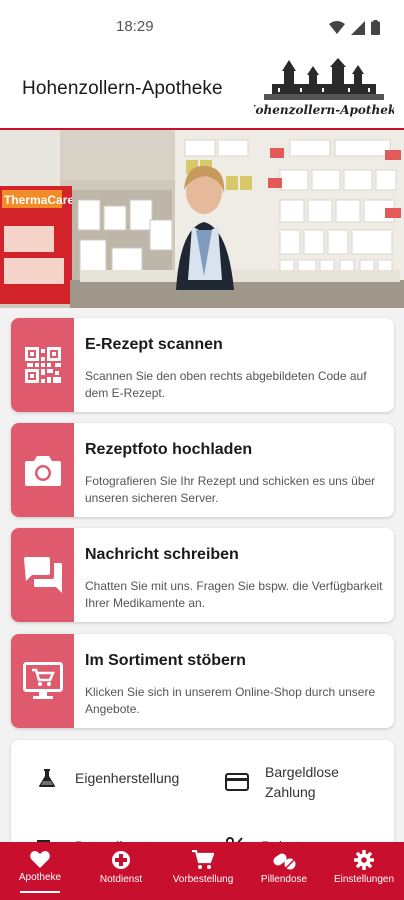 Image resolution: width=404 pixels, height=900 pixels. What do you see at coordinates (358, 27) in the screenshot?
I see `signal-icon` at bounding box center [358, 27].